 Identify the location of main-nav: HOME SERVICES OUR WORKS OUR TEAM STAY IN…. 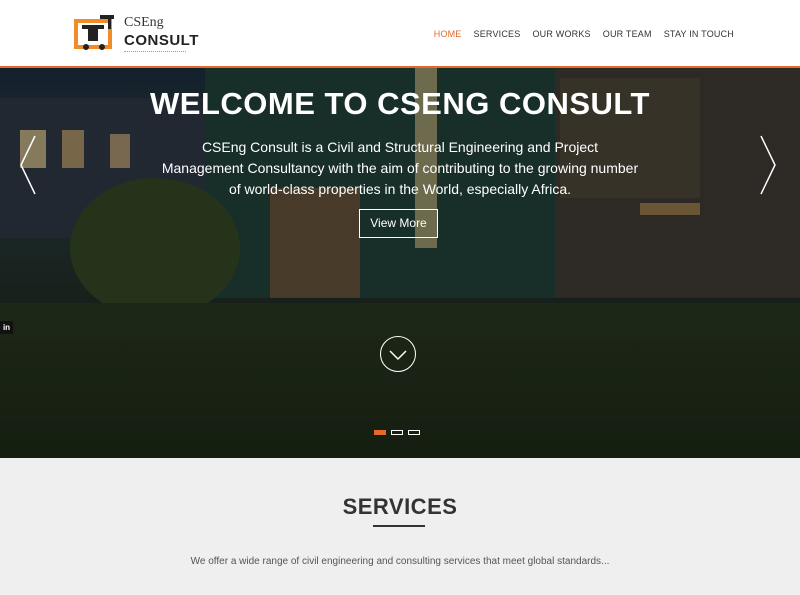
(584, 34).